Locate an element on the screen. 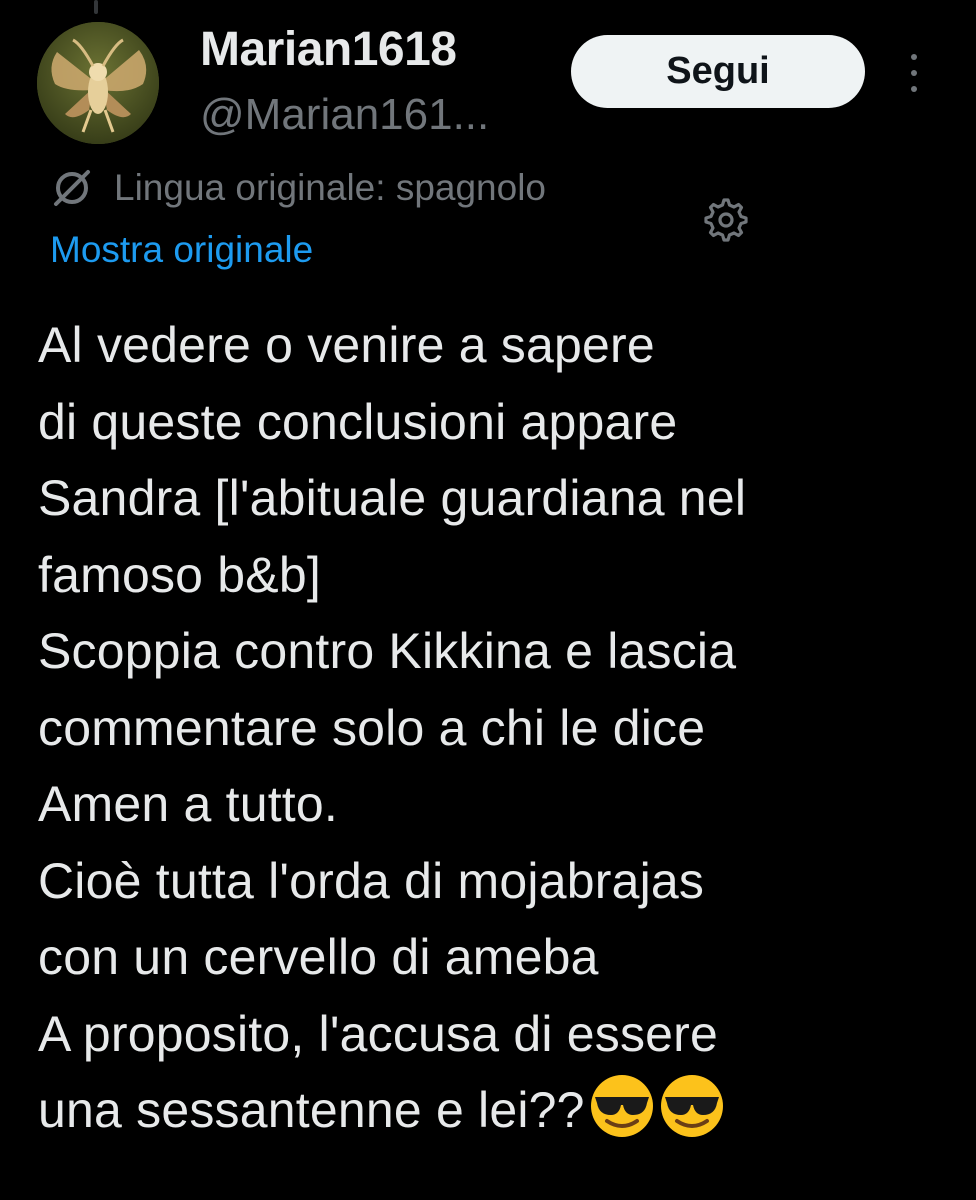 The image size is (976, 1200). translate-icon is located at coordinates (72, 188).